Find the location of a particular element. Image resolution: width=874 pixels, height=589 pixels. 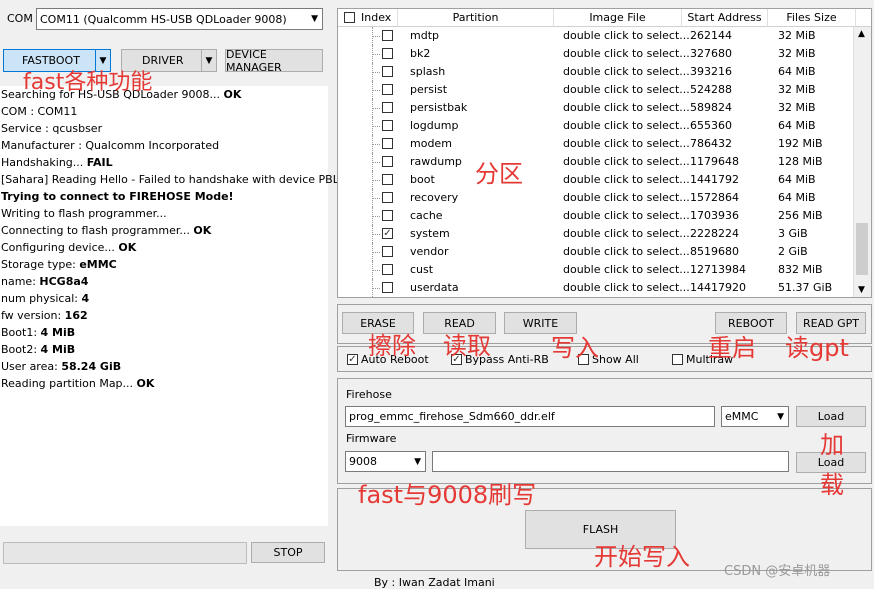

log-line: Configuring device... OK is located at coordinates (68, 247).